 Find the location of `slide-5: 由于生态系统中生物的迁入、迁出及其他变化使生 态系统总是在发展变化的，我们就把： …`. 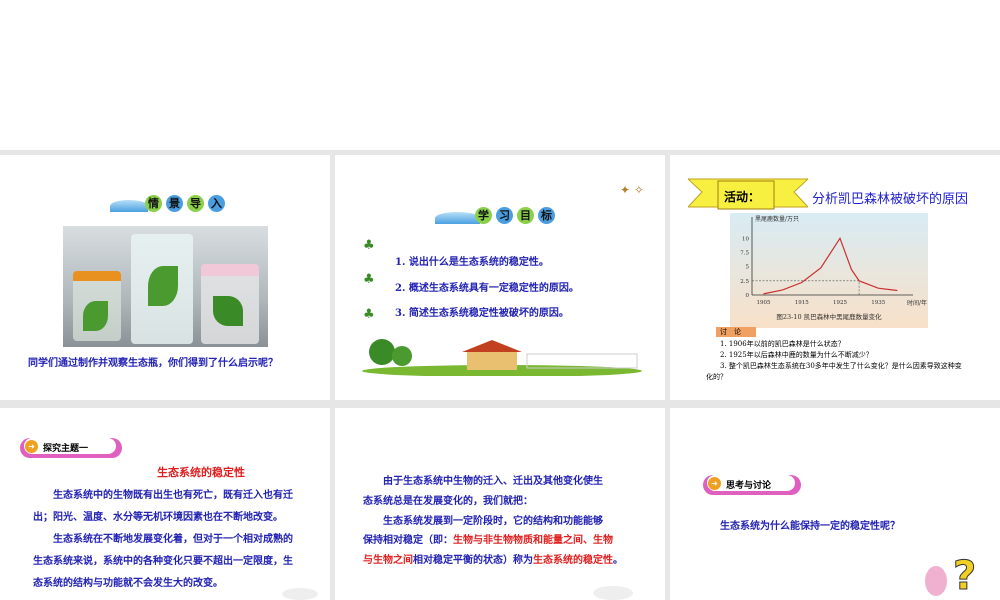

slide-5: 由于生态系统中生物的迁入、迁出及其他变化使生 态系统总是在发展变化的，我们就把： … is located at coordinates (500, 504).